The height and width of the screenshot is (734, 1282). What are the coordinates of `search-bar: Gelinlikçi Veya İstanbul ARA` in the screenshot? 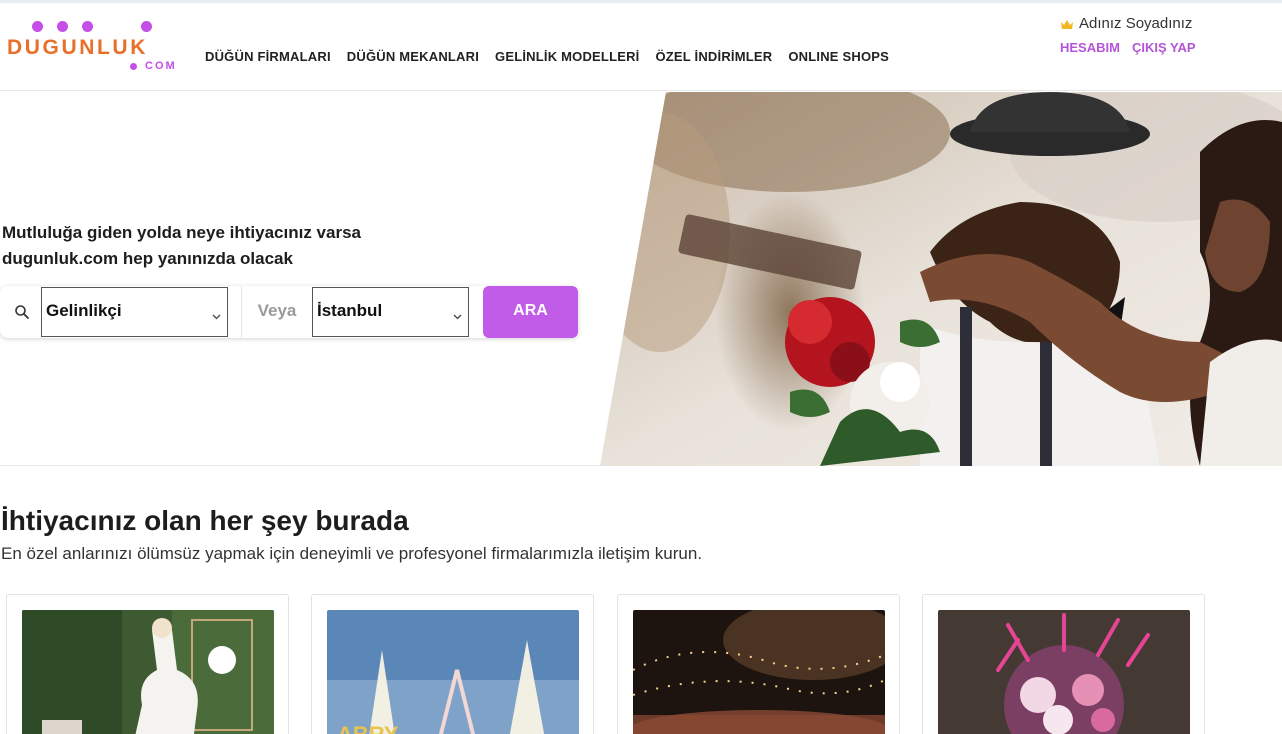 It's located at (289, 312).